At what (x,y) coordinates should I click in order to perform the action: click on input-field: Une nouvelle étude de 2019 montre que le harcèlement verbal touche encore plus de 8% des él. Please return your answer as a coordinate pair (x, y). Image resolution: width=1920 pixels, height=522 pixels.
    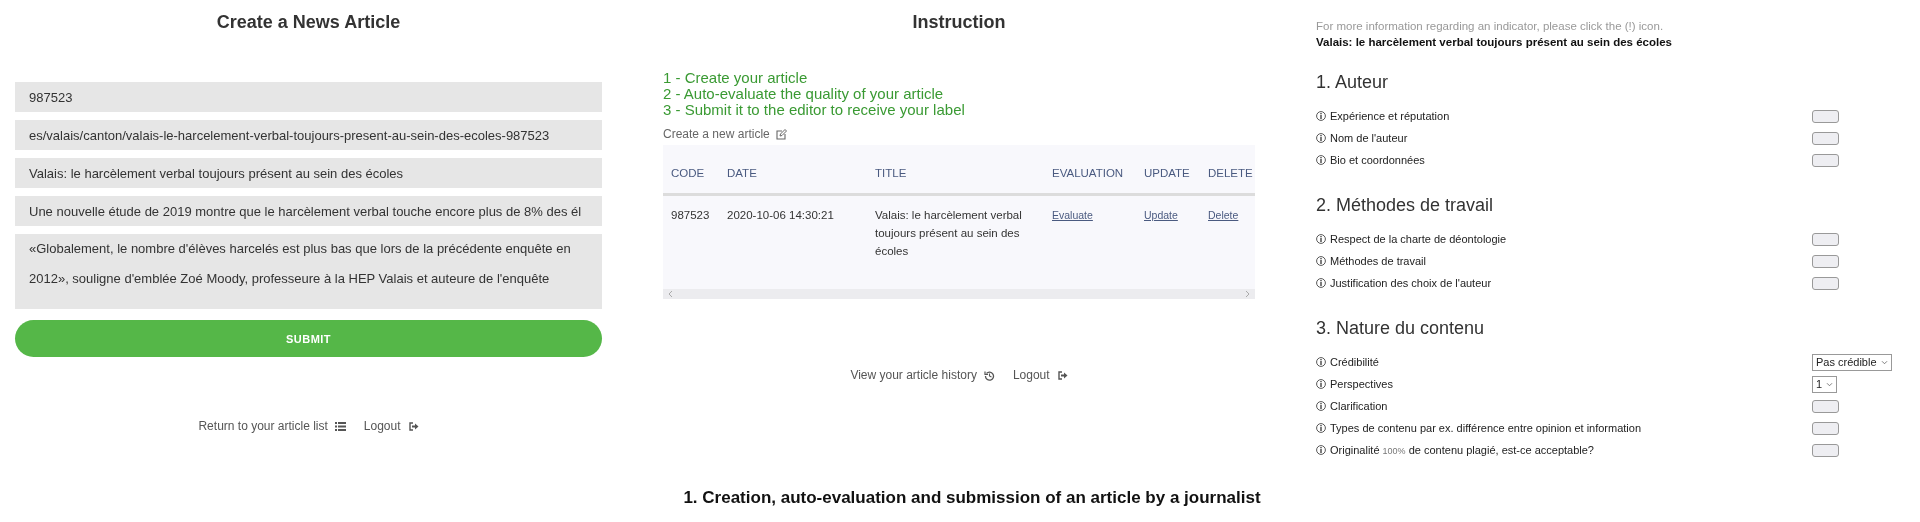
    Looking at the image, I should click on (308, 211).